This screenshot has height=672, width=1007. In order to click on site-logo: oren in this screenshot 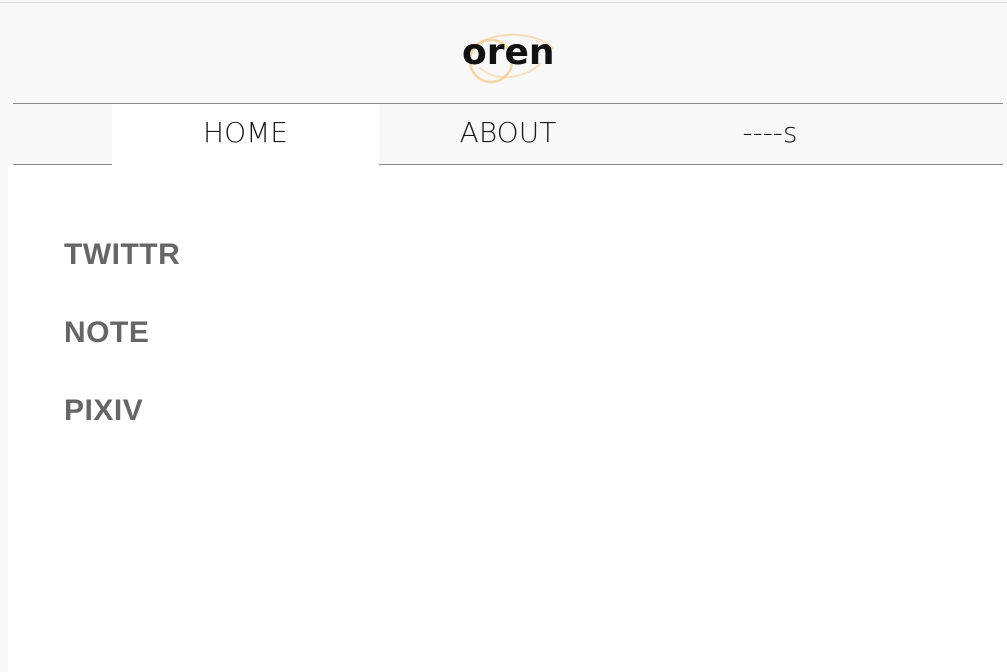, I will do `click(510, 57)`.